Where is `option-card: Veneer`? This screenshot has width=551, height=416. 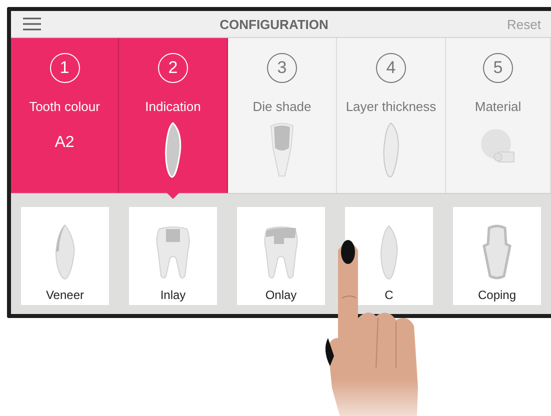 option-card: Veneer is located at coordinates (65, 256).